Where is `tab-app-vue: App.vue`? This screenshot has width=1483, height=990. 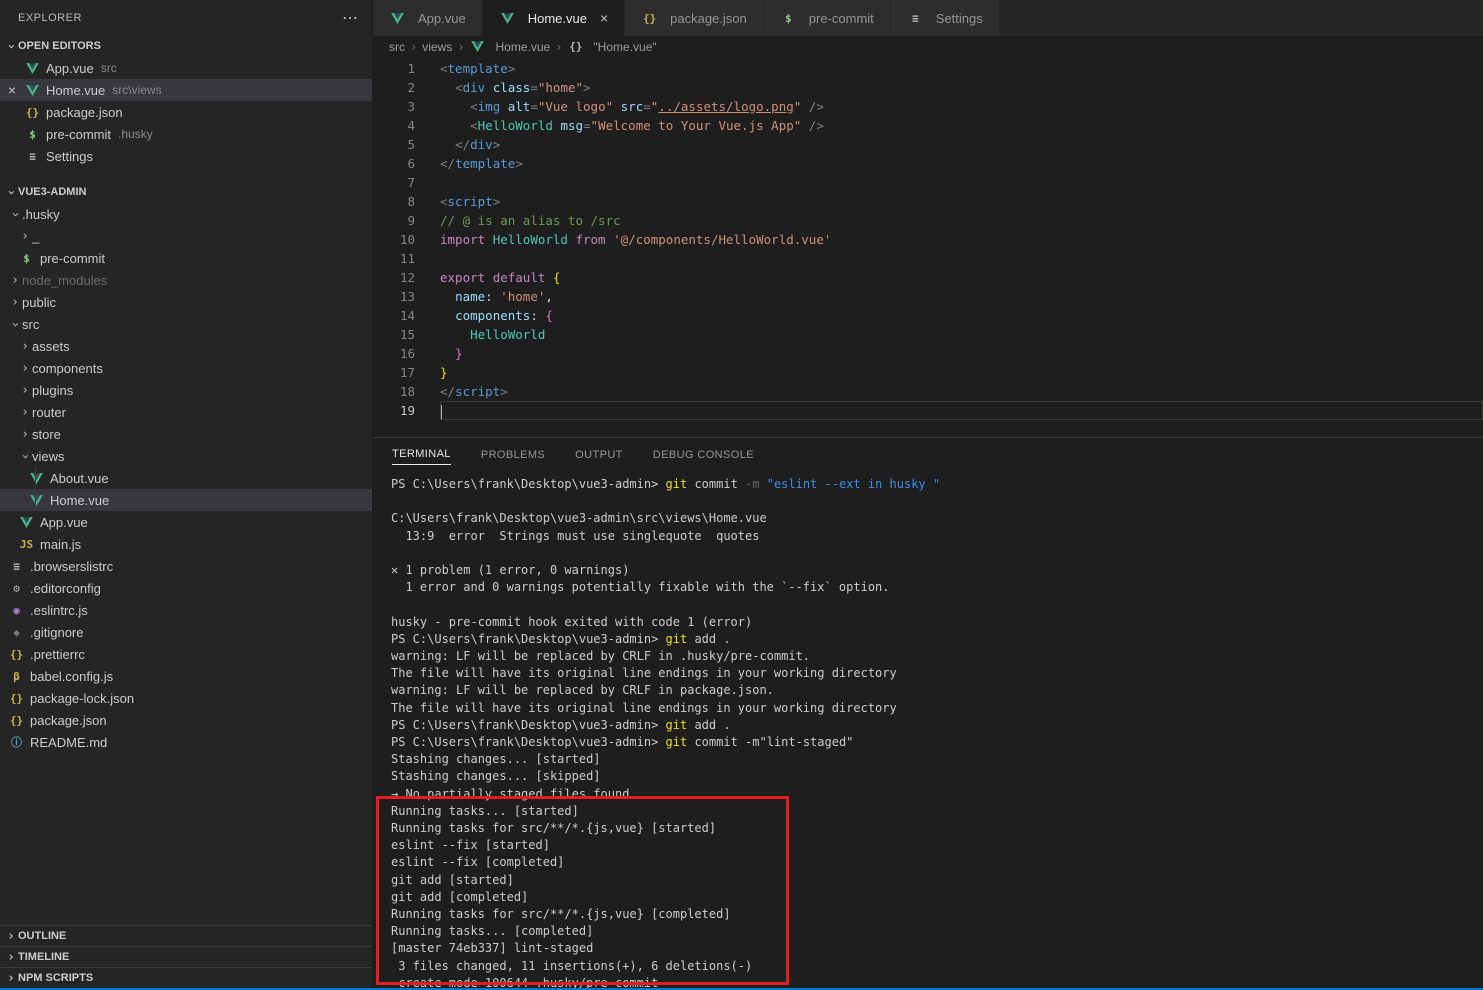
tab-app-vue: App.vue is located at coordinates (428, 18).